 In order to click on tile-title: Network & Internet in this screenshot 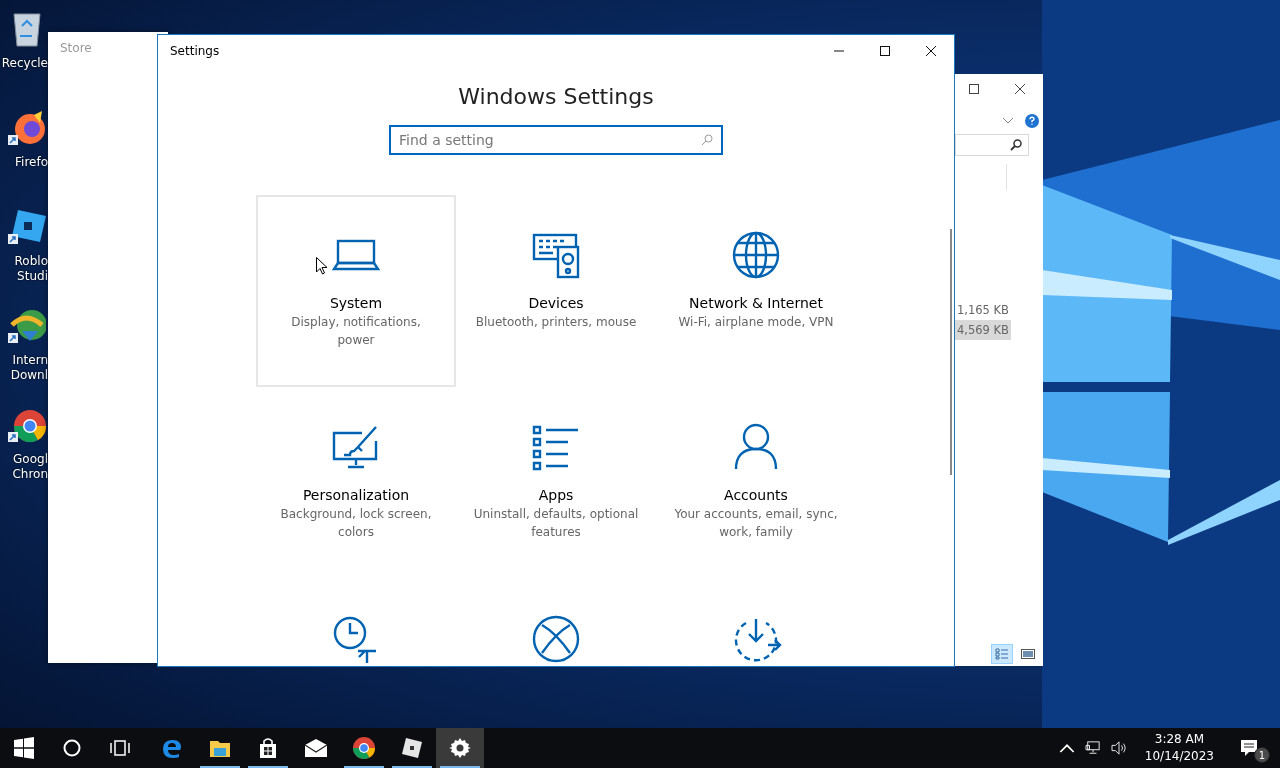, I will do `click(756, 303)`.